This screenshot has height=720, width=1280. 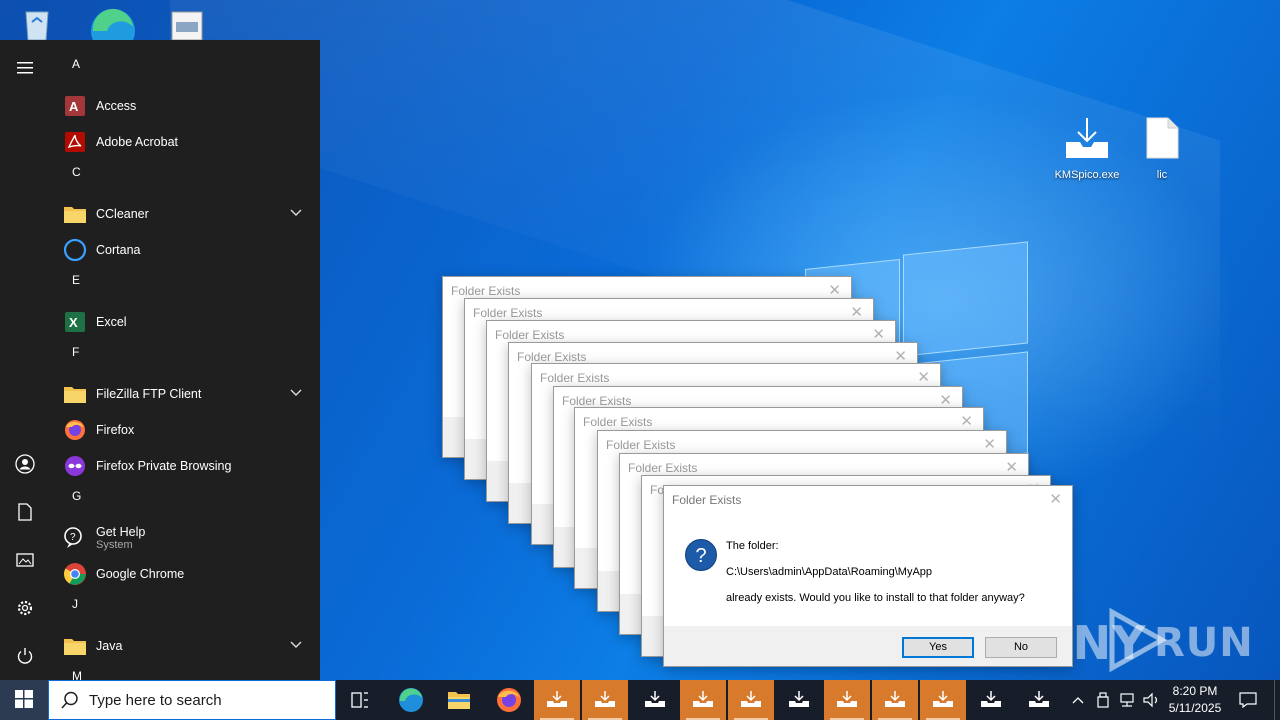 I want to click on app-google-chrome: Google Chrome, so click(x=183, y=574).